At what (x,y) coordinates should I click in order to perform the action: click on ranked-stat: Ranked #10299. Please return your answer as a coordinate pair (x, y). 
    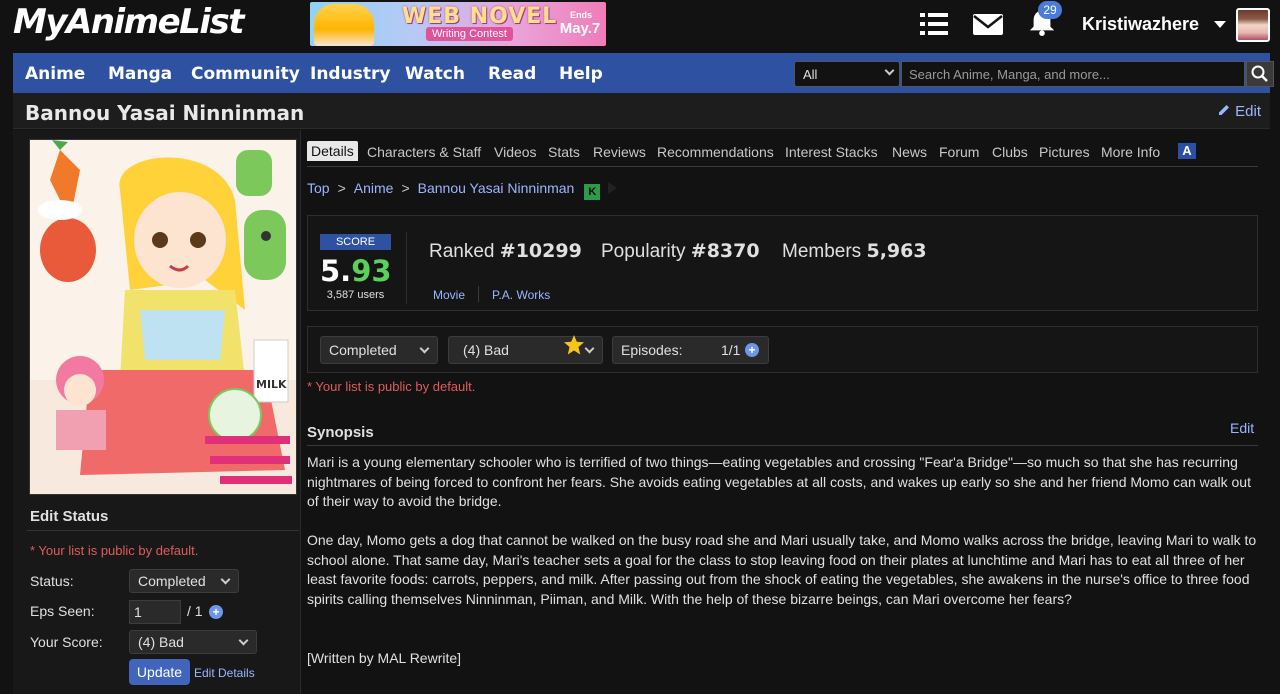
    Looking at the image, I should click on (505, 251).